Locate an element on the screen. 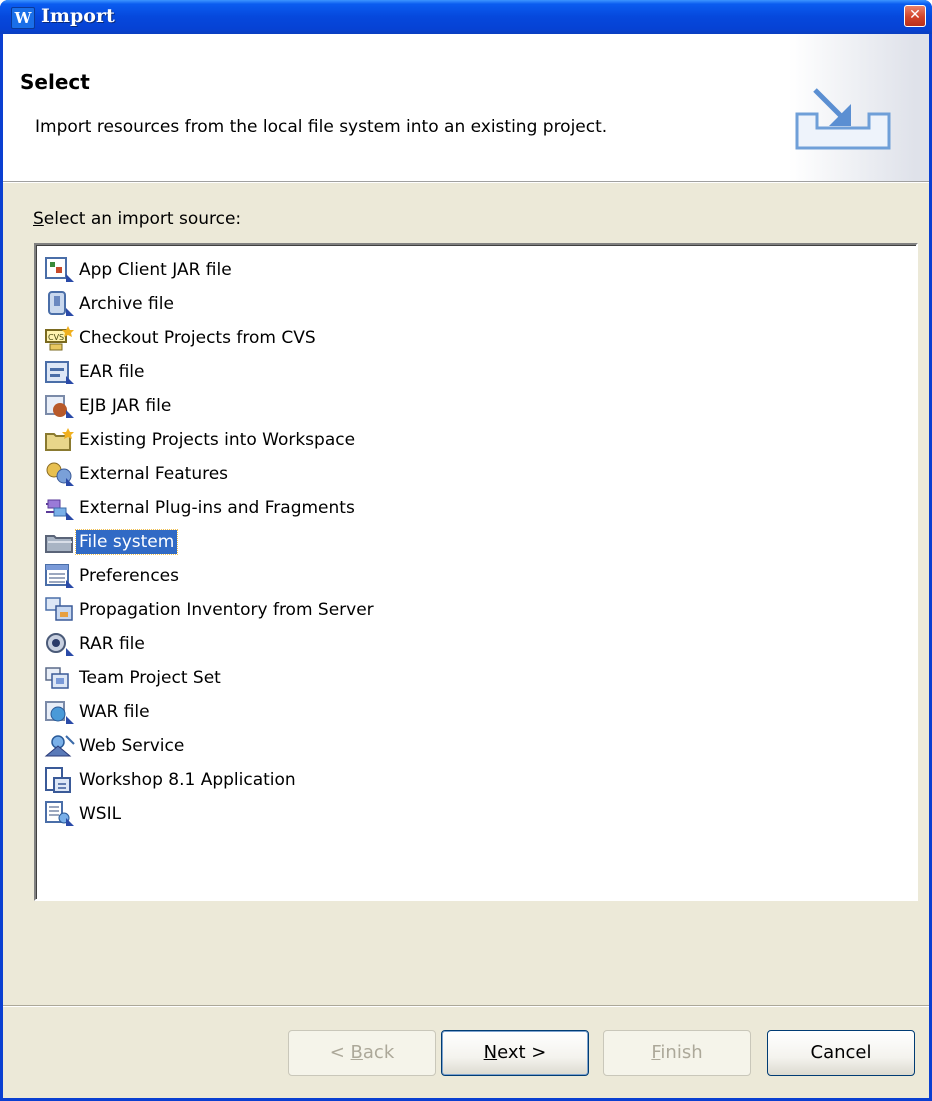 The height and width of the screenshot is (1101, 932). list-item-label: File system is located at coordinates (126, 542).